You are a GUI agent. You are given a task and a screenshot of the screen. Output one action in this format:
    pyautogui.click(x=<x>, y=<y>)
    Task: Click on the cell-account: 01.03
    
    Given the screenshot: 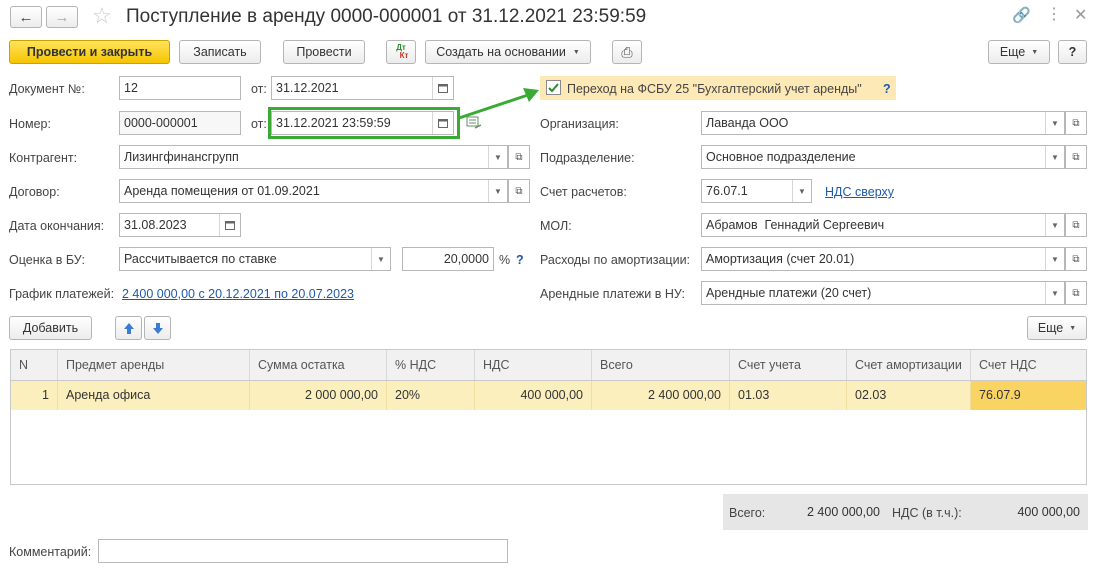 What is the action you would take?
    pyautogui.click(x=788, y=395)
    